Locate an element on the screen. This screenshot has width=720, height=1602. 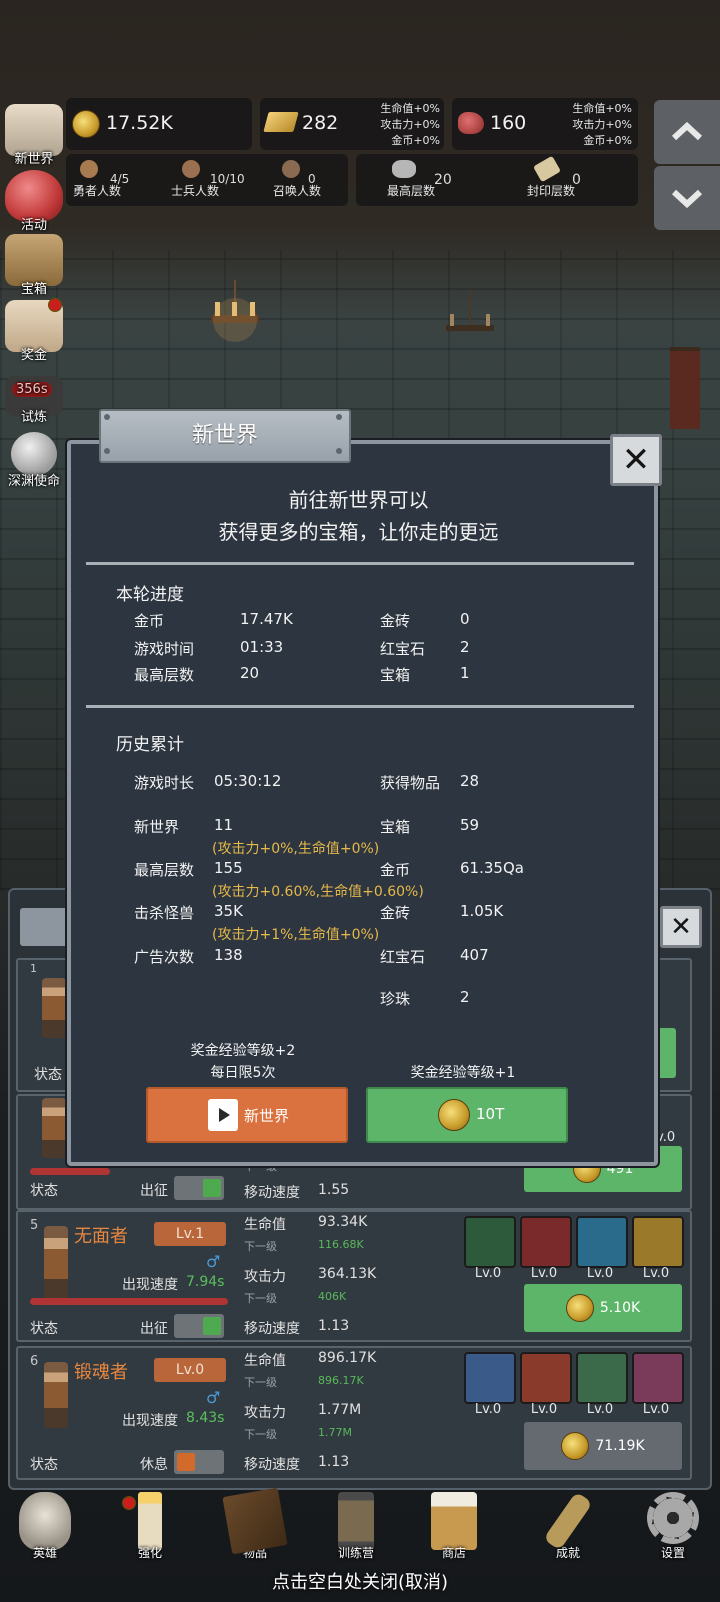
hero-card-6-spawn-label: 出现速度 is located at coordinates (150, 1421).